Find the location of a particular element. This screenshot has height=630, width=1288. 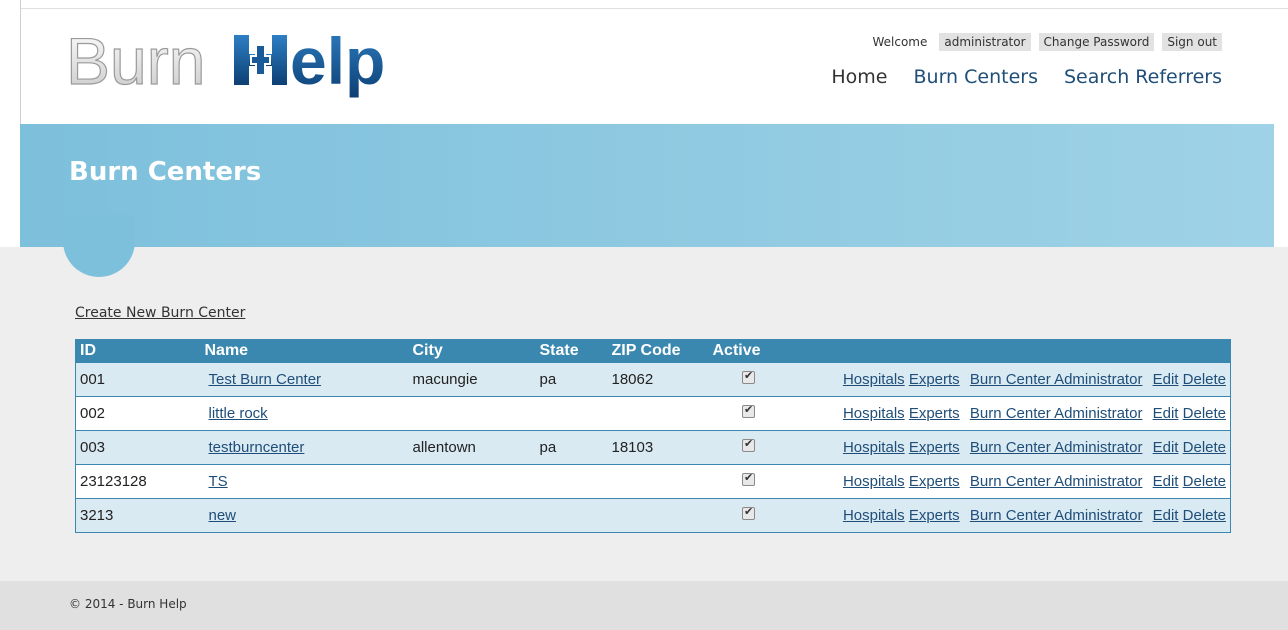

header-id: ID is located at coordinates (138, 351).